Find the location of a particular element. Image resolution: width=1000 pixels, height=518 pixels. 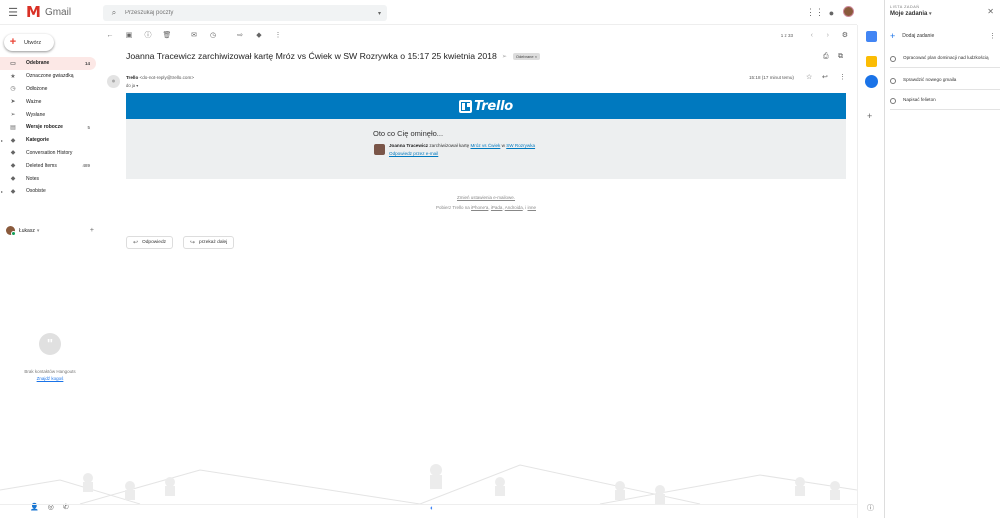

search-options-icon: ▾ is located at coordinates (379, 13).